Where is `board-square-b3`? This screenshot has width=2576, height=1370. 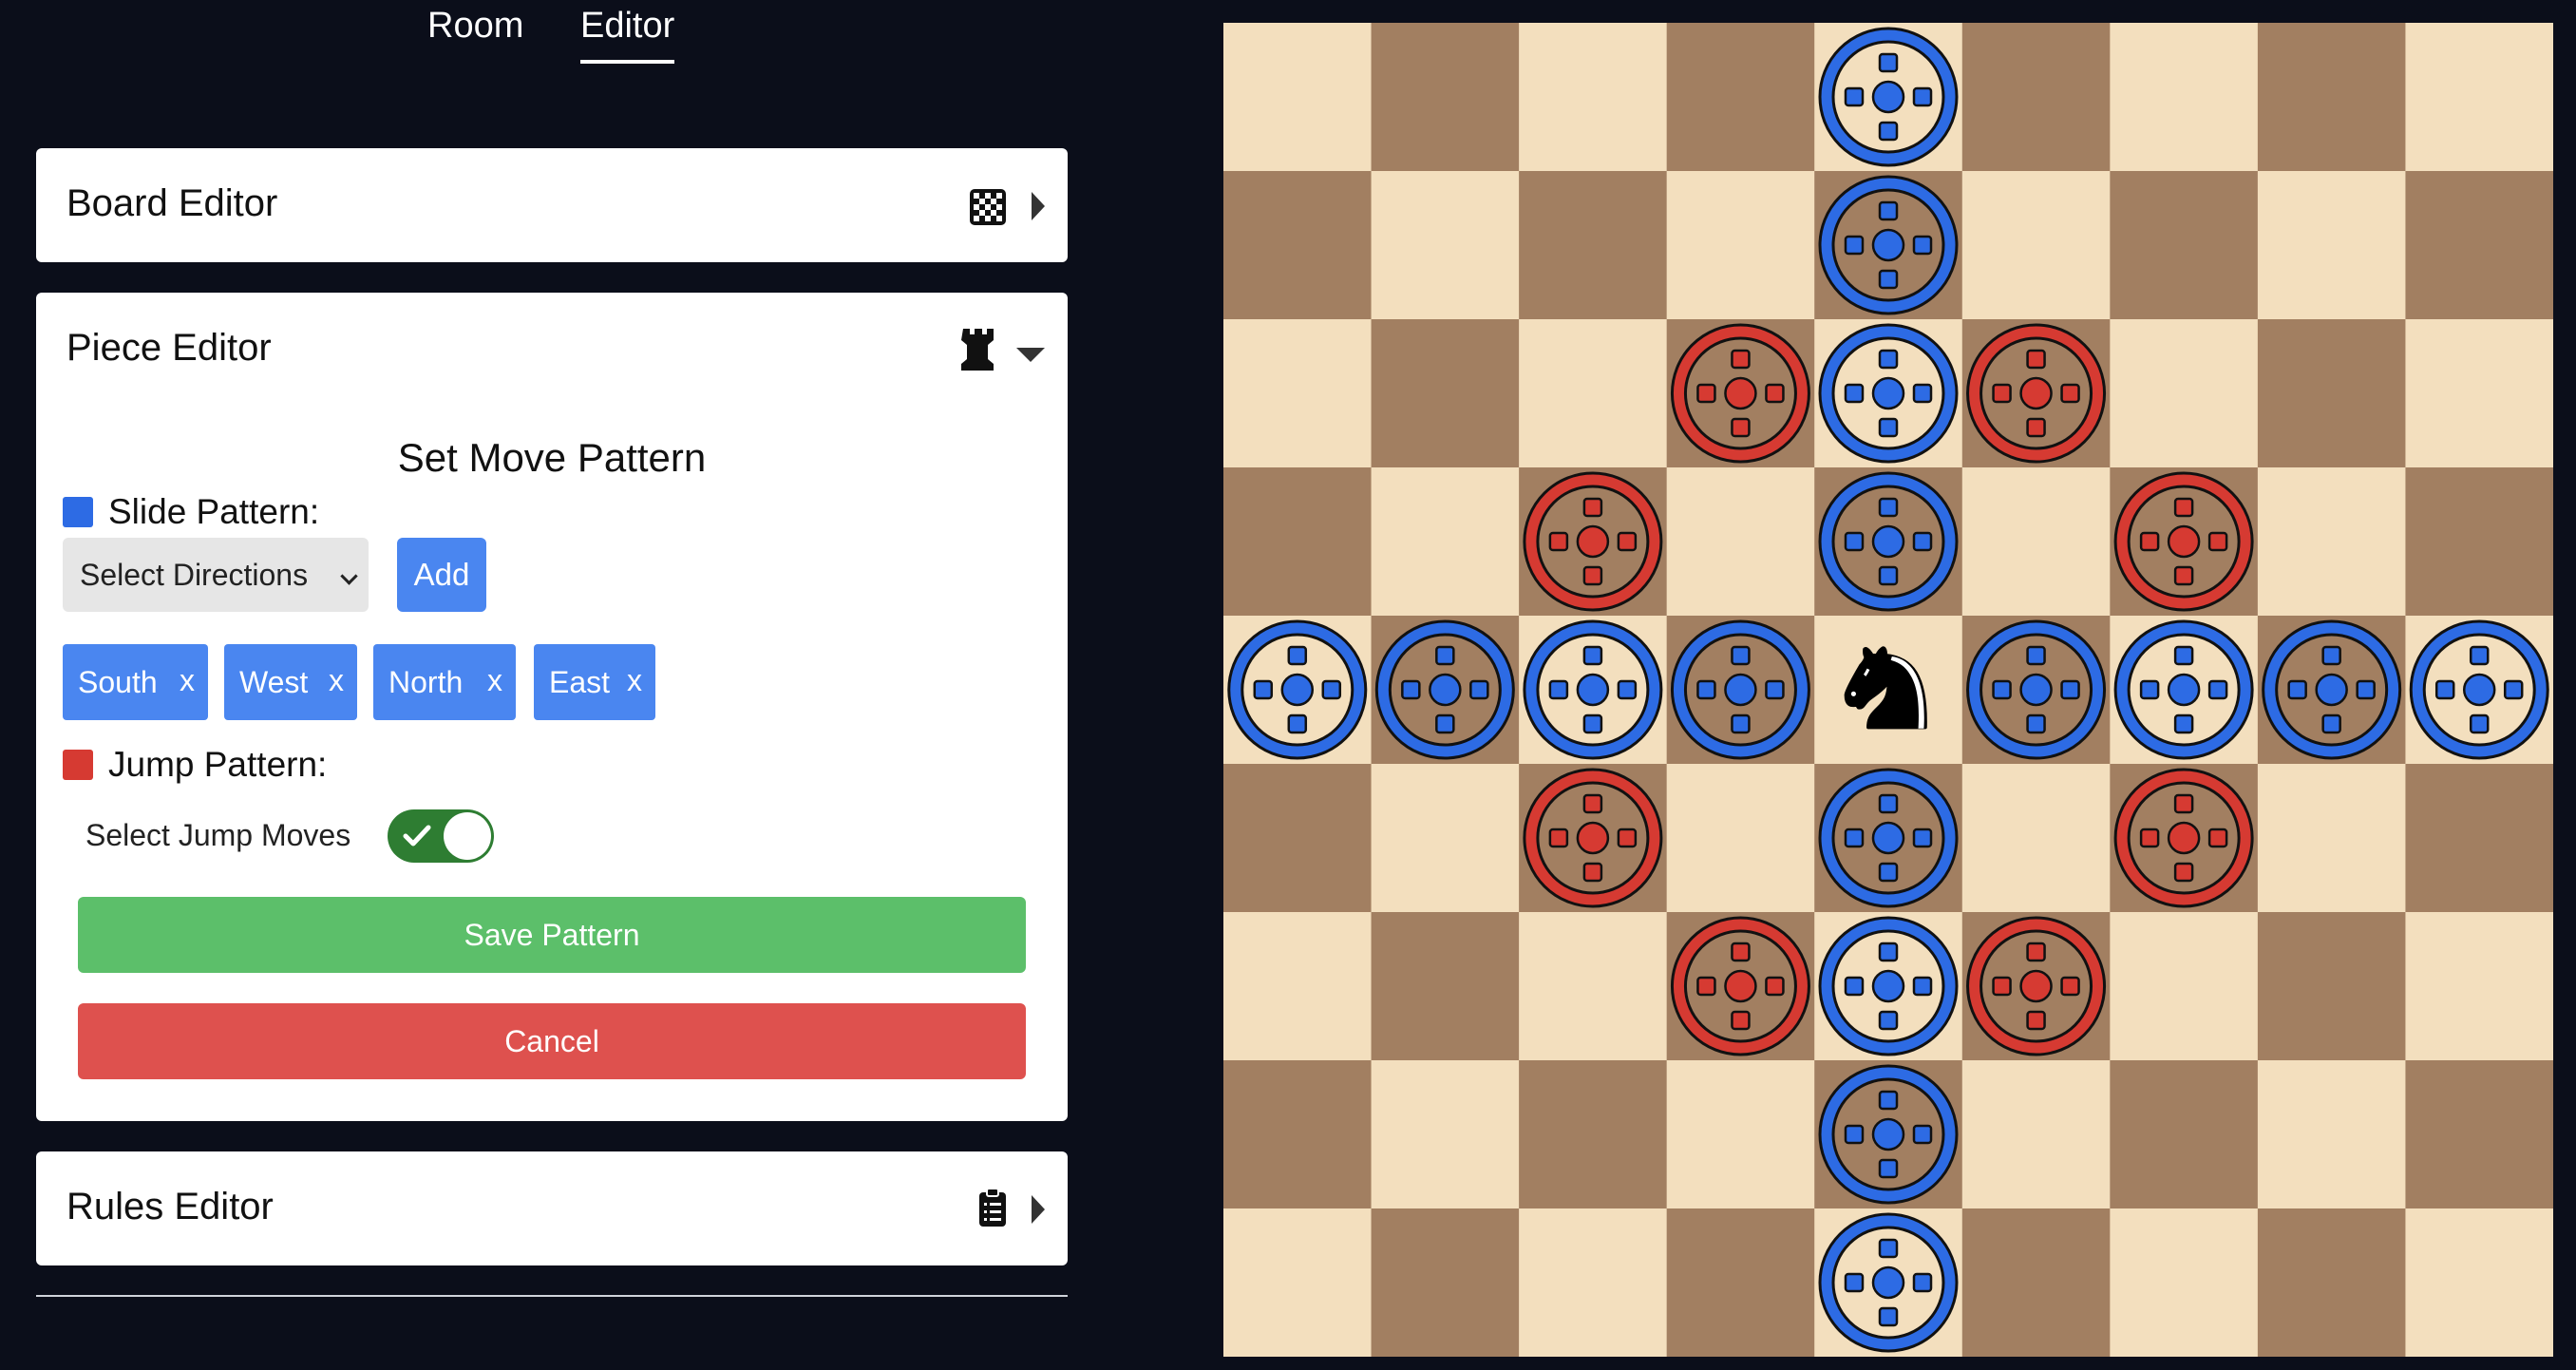 board-square-b3 is located at coordinates (1445, 987).